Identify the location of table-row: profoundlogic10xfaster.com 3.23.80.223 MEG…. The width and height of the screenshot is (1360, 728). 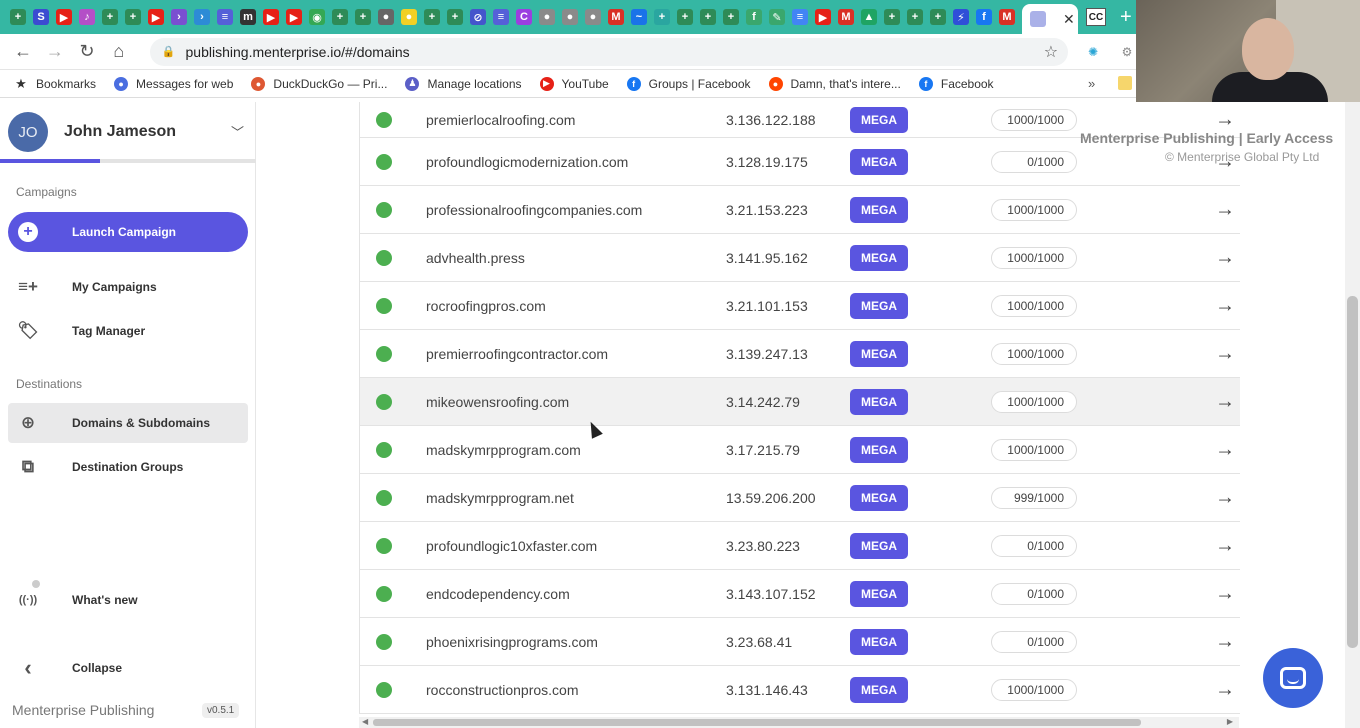
(800, 546).